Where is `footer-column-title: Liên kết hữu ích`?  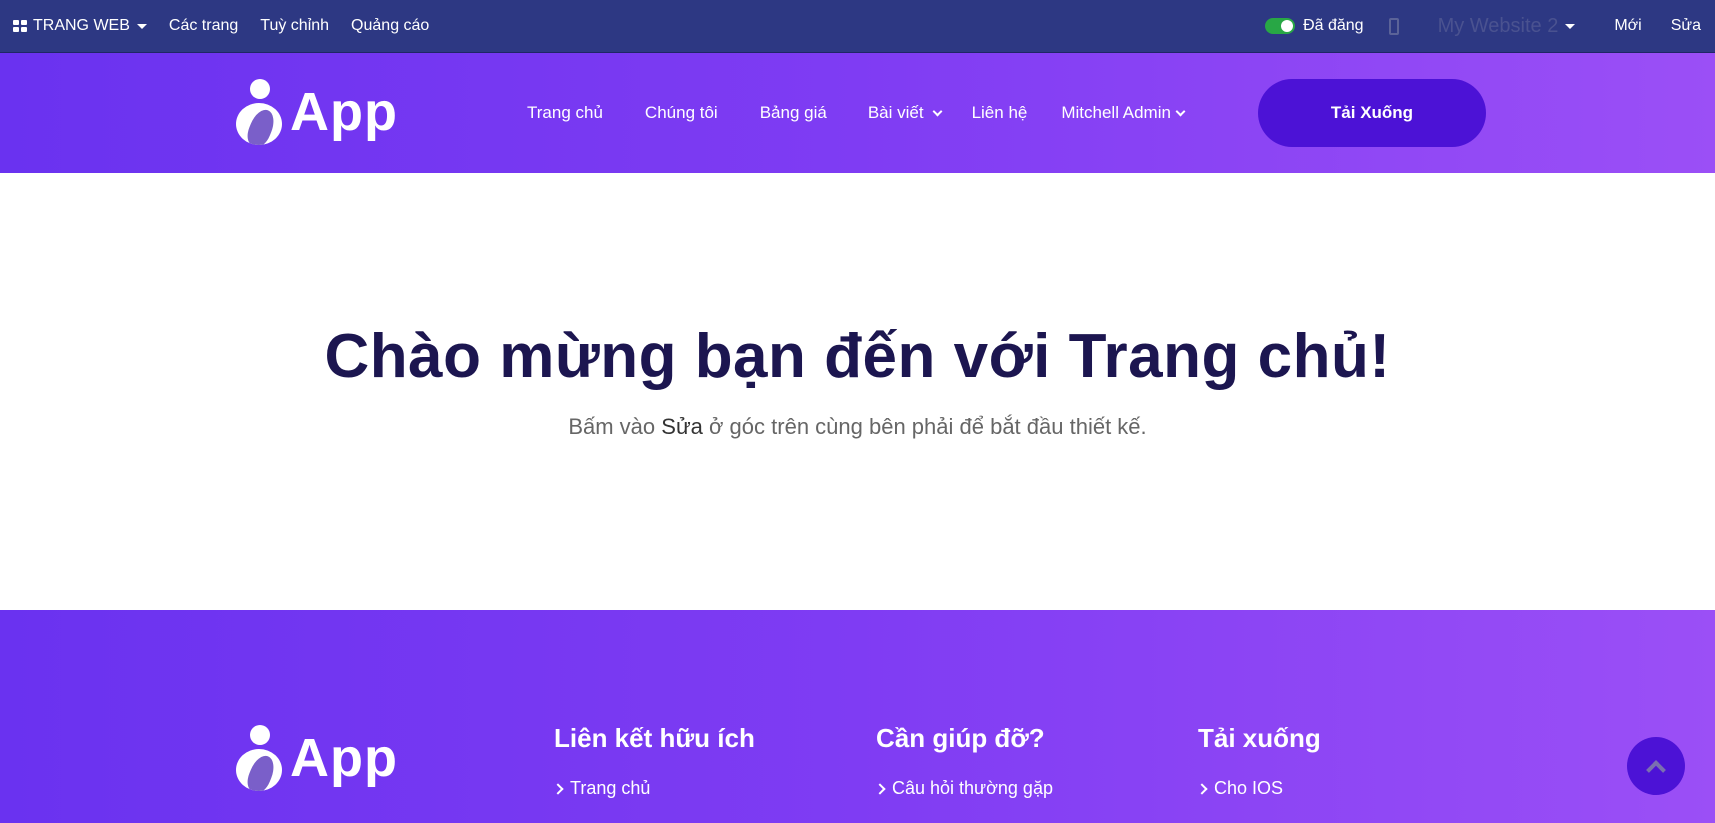 footer-column-title: Liên kết hữu ích is located at coordinates (654, 738).